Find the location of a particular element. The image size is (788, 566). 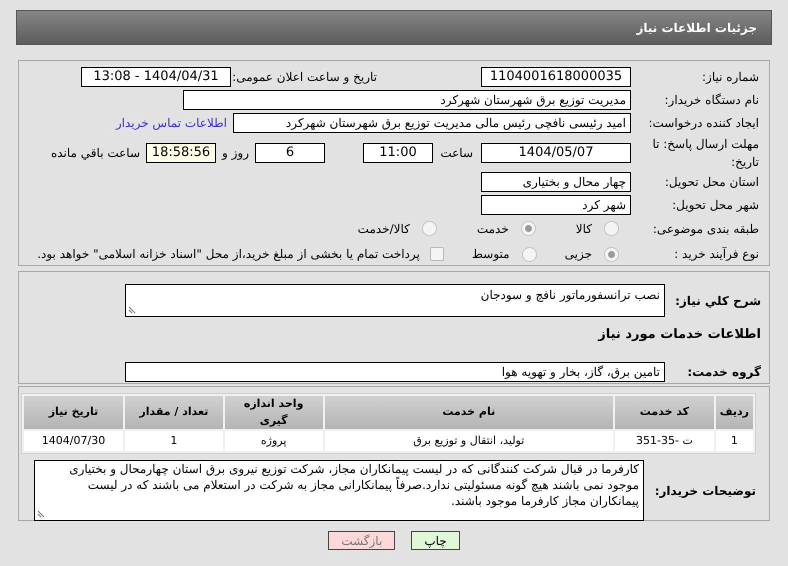

field-label: استان محل تحویل: is located at coordinates (711, 182).